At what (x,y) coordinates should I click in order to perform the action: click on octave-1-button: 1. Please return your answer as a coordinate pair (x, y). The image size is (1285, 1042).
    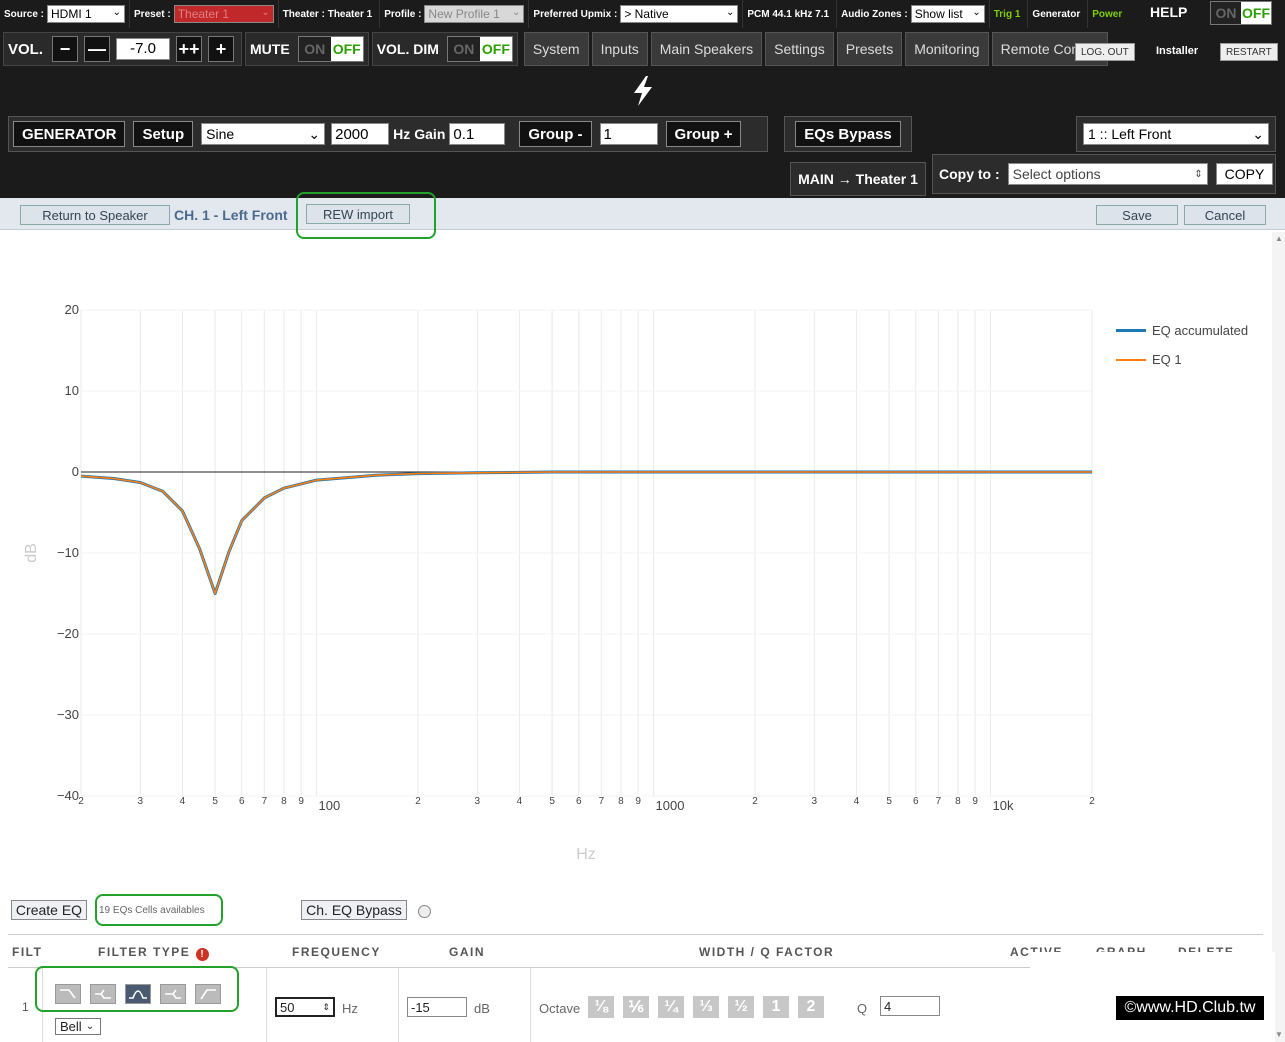
    Looking at the image, I should click on (776, 1007).